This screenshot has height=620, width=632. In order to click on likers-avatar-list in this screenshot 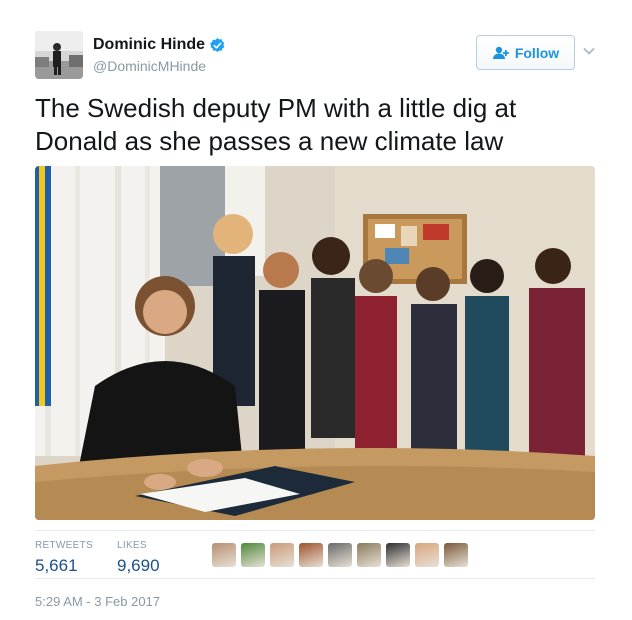, I will do `click(342, 555)`.